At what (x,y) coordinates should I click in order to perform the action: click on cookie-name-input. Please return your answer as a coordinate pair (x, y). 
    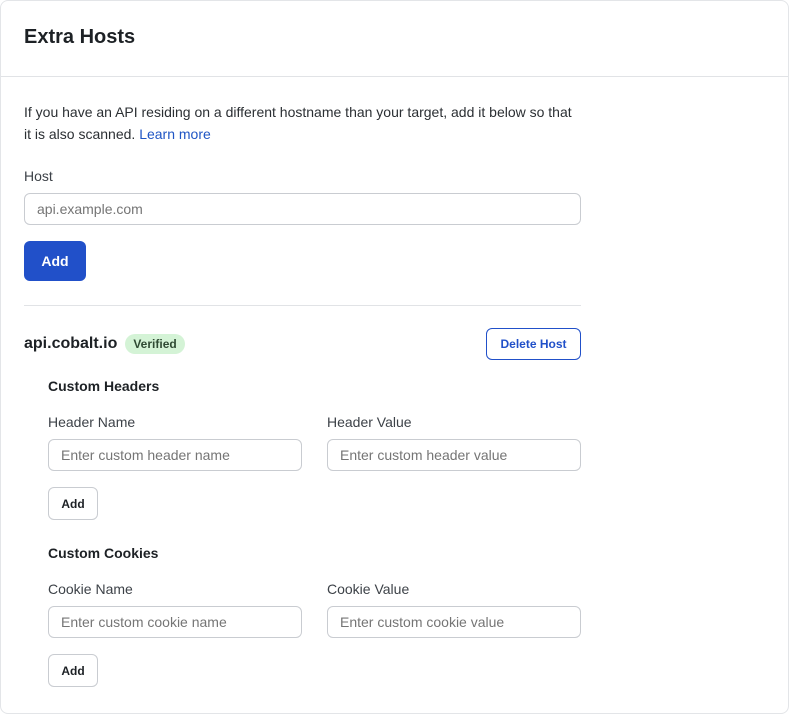
    Looking at the image, I should click on (175, 622).